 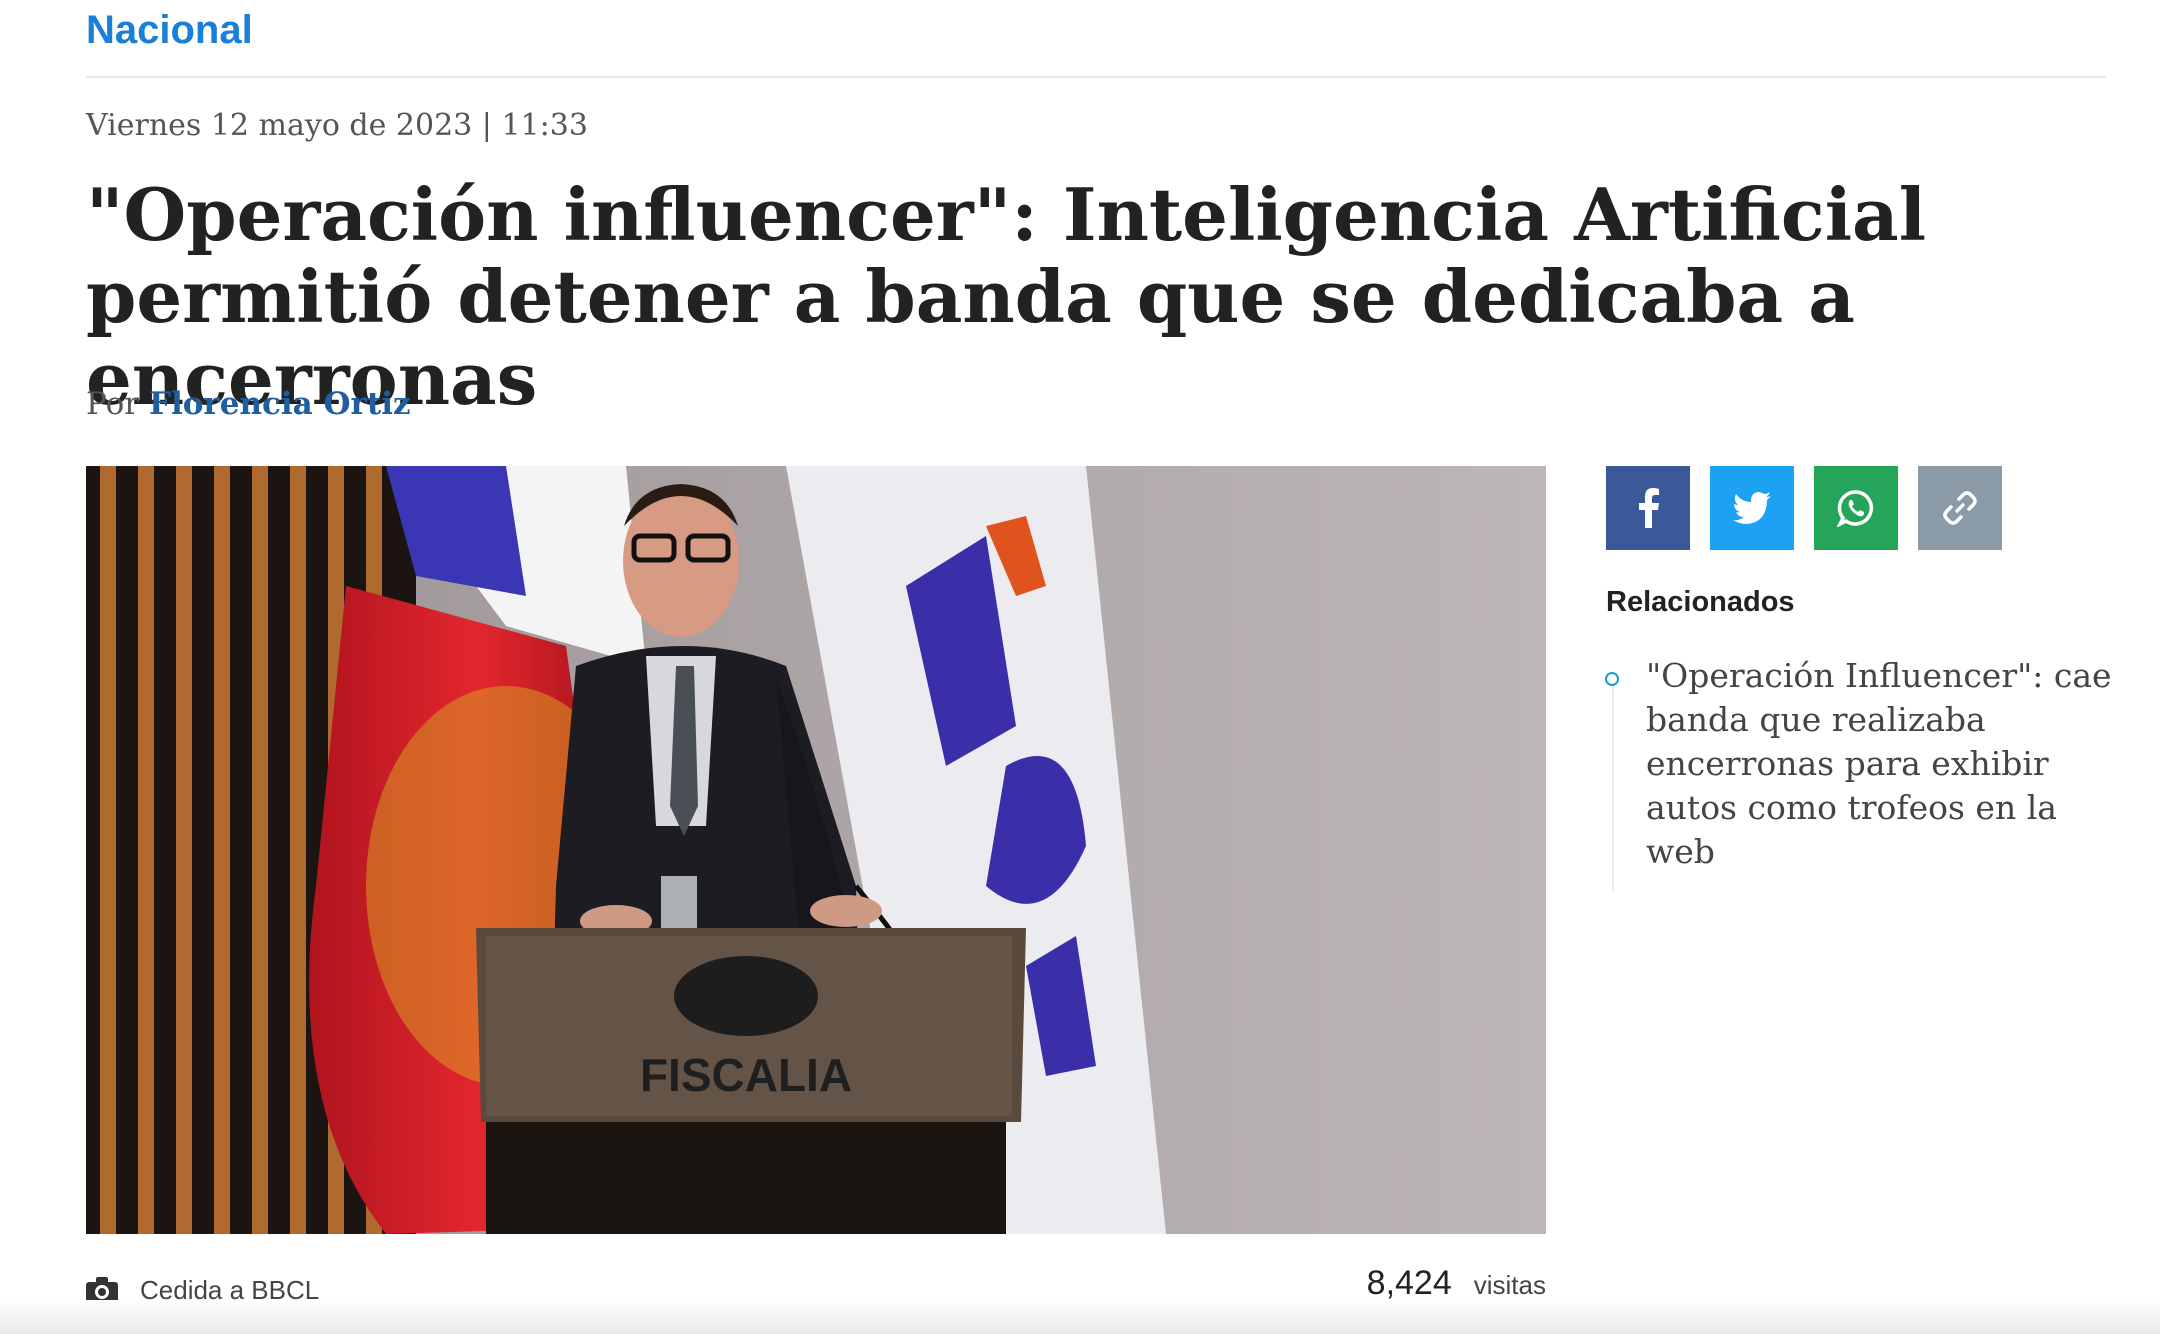 I want to click on related-bullet-icon, so click(x=1612, y=679).